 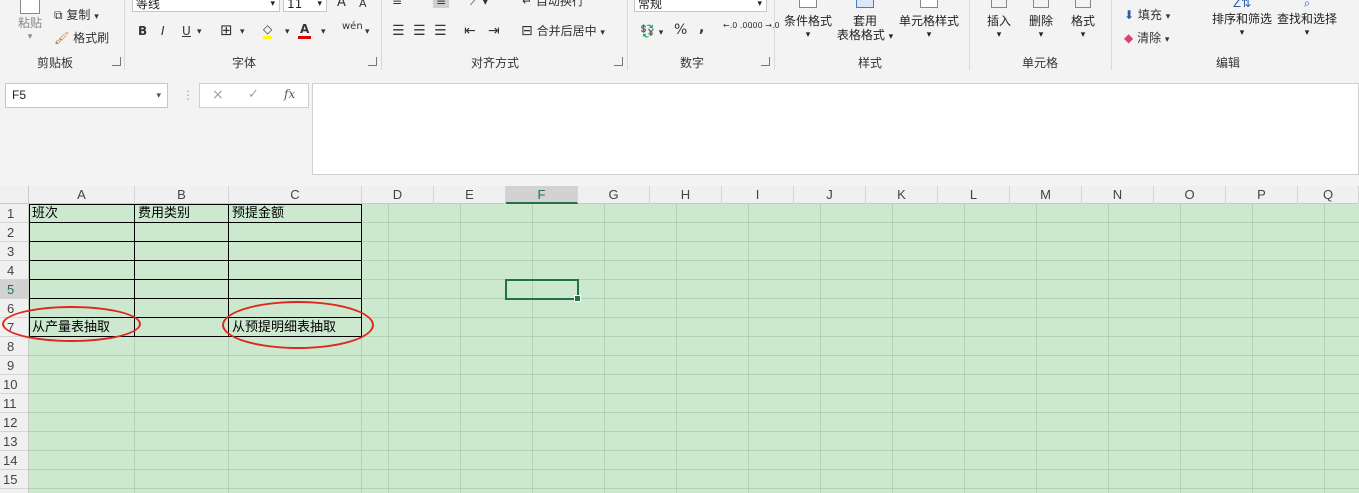 What do you see at coordinates (182, 213) in the screenshot?
I see `cell-b1: 费用类别` at bounding box center [182, 213].